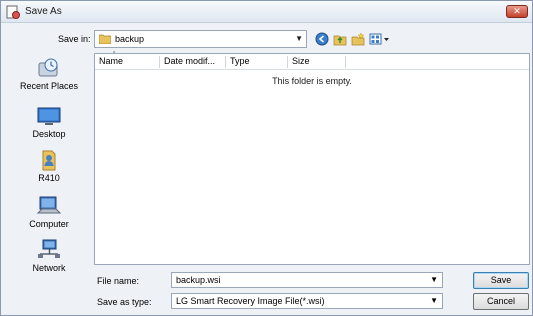 The height and width of the screenshot is (316, 533). I want to click on views-icon, so click(380, 39).